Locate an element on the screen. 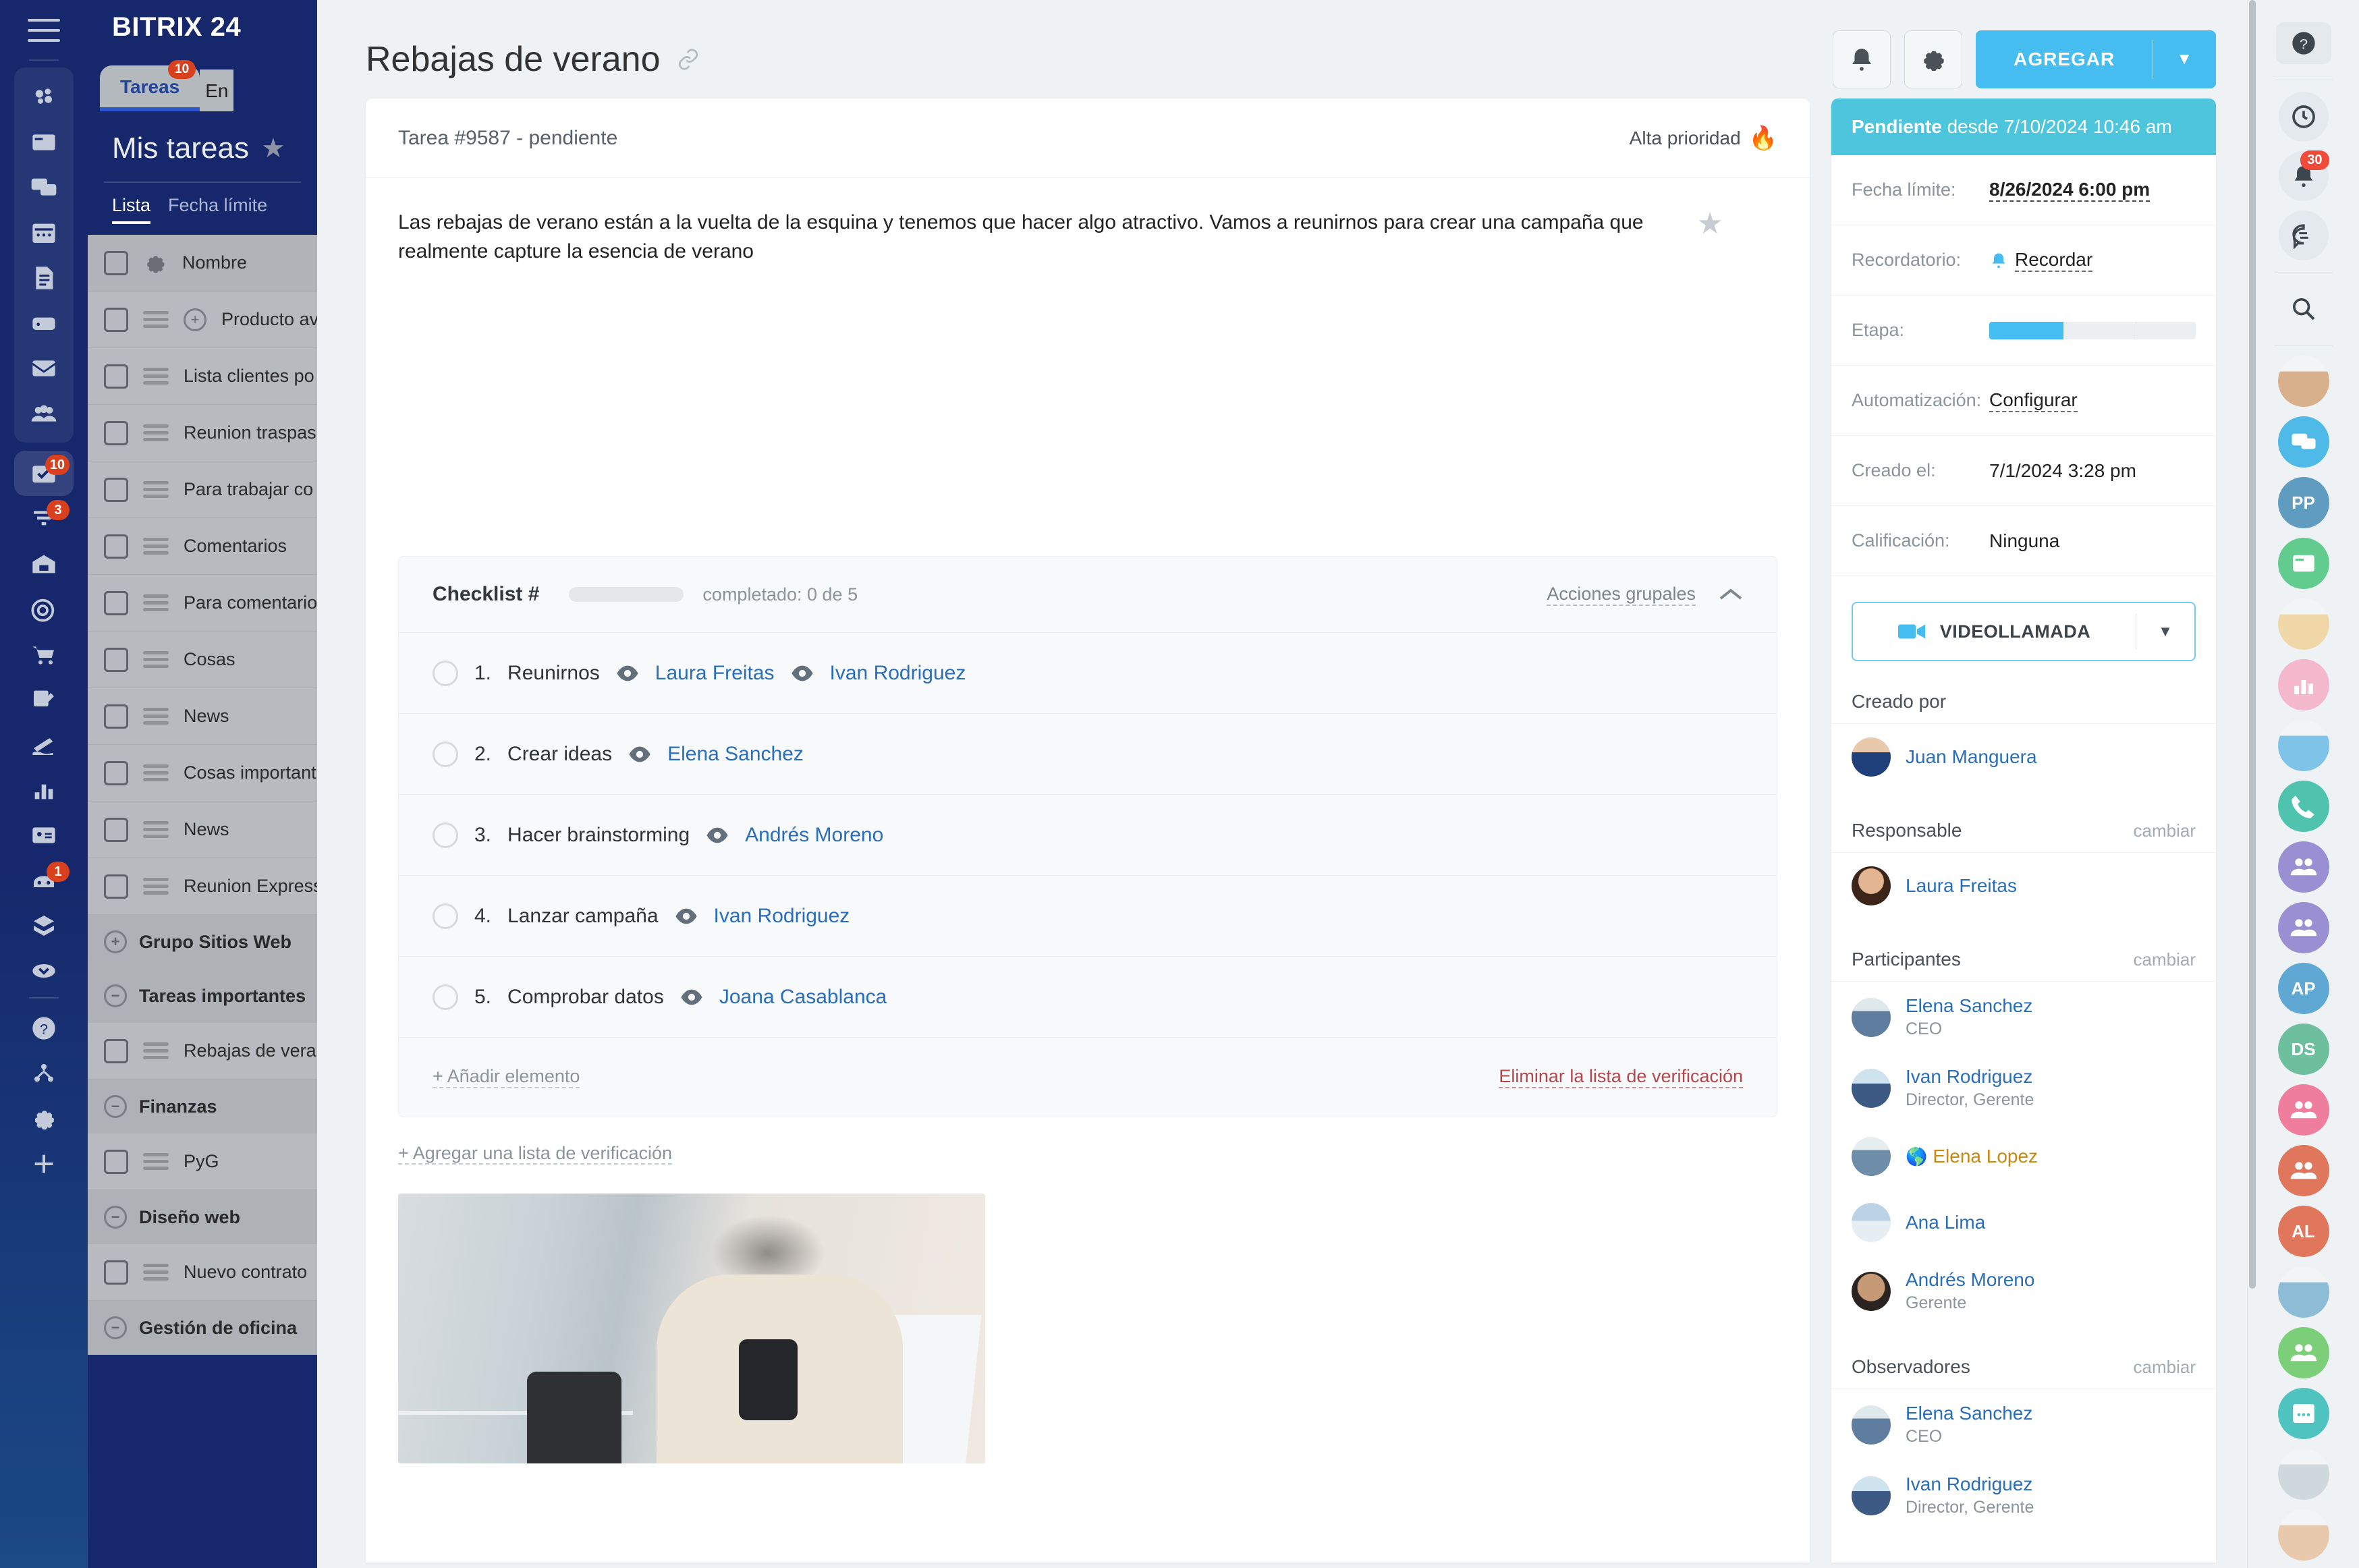  checklist-item-user: Laura Freitas is located at coordinates (715, 673).